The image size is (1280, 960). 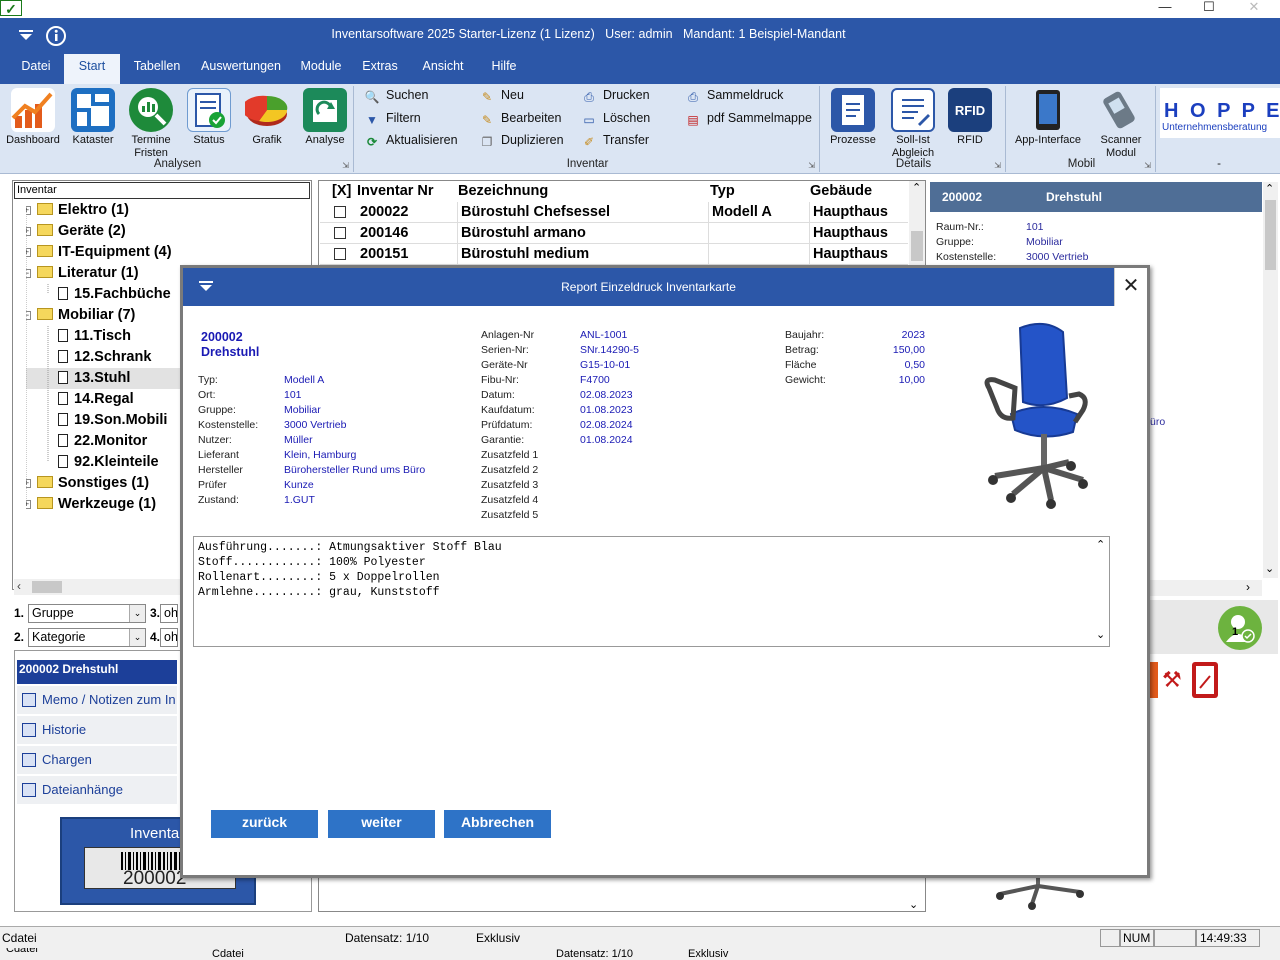 What do you see at coordinates (325, 110) in the screenshot?
I see `analyse-refresh-icon` at bounding box center [325, 110].